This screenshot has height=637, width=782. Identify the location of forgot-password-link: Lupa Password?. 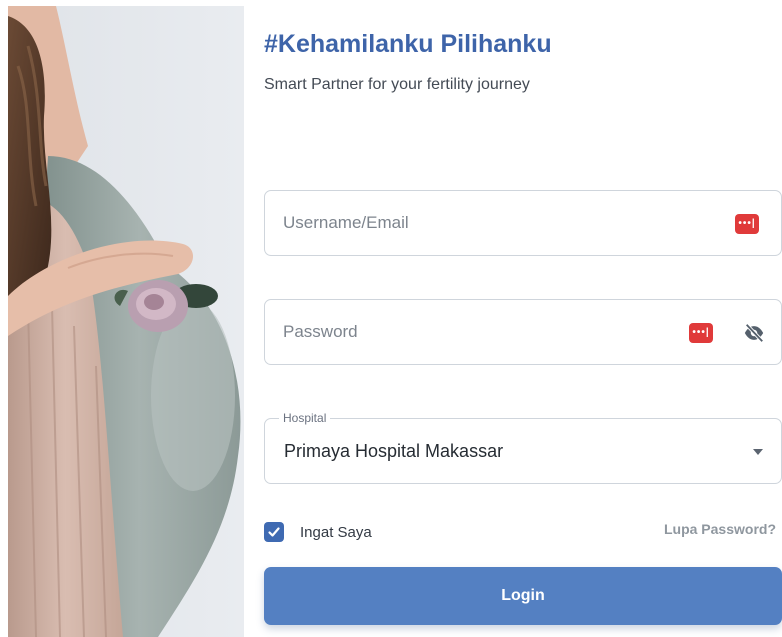
(720, 529).